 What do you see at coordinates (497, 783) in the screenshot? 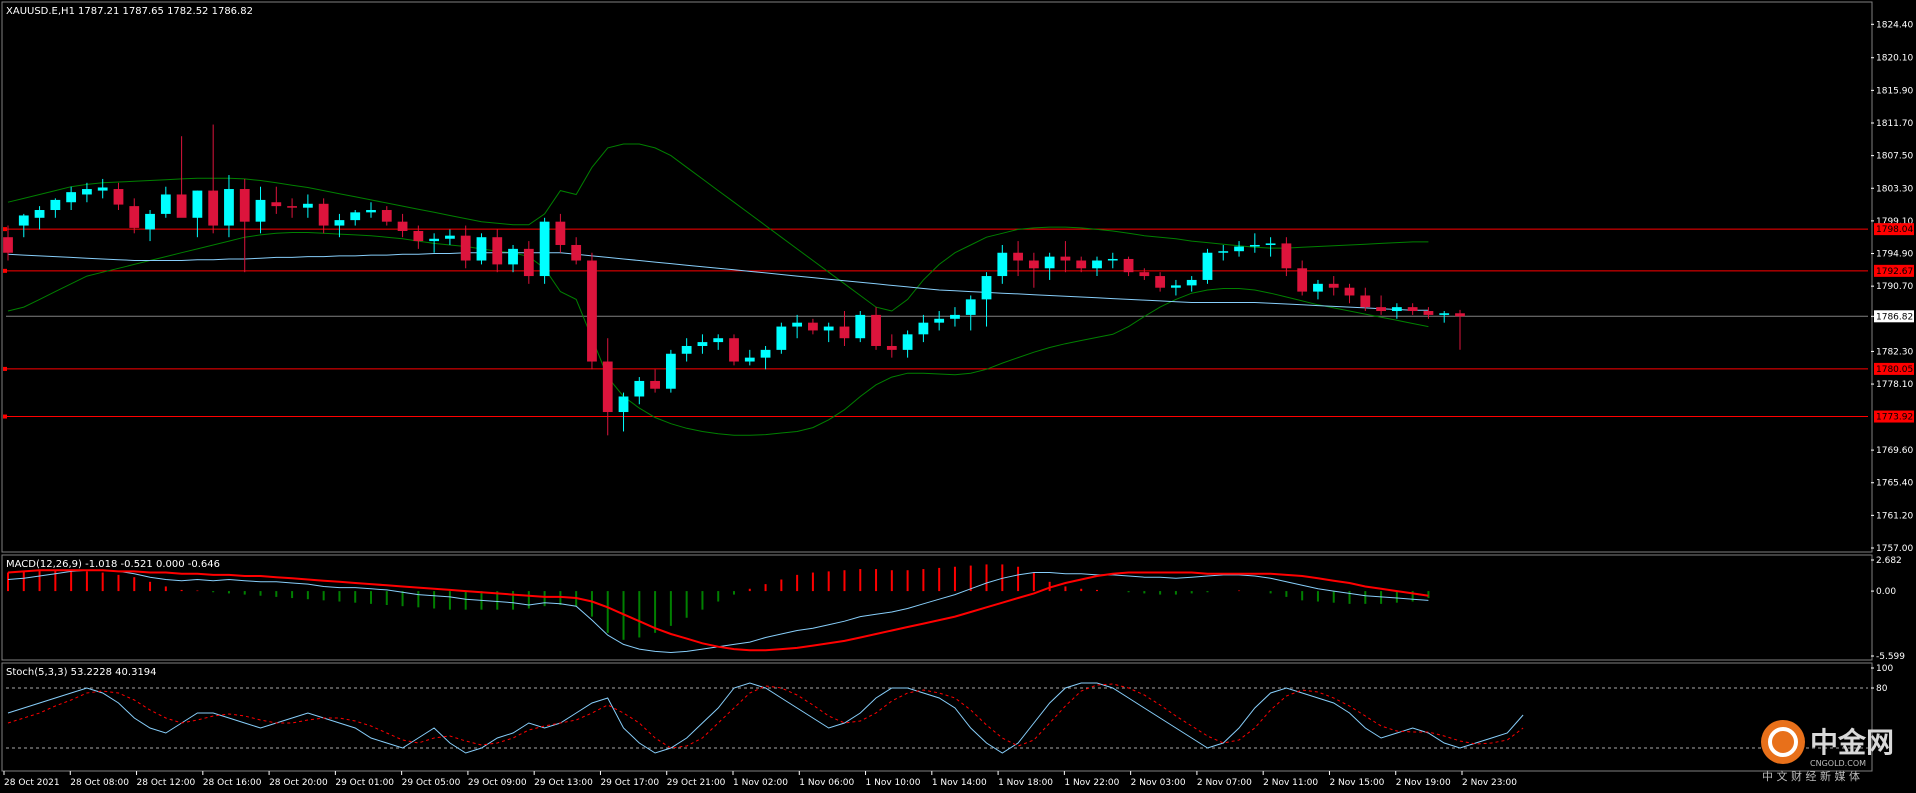
I see `time-tick-label: 29 Oct 09:00` at bounding box center [497, 783].